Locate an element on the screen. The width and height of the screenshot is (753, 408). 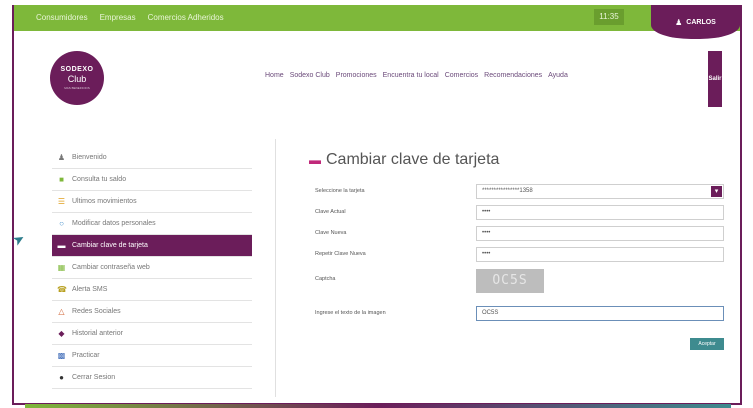
nav-item-encuentra-local: Encuentra tu local is located at coordinates (411, 75).